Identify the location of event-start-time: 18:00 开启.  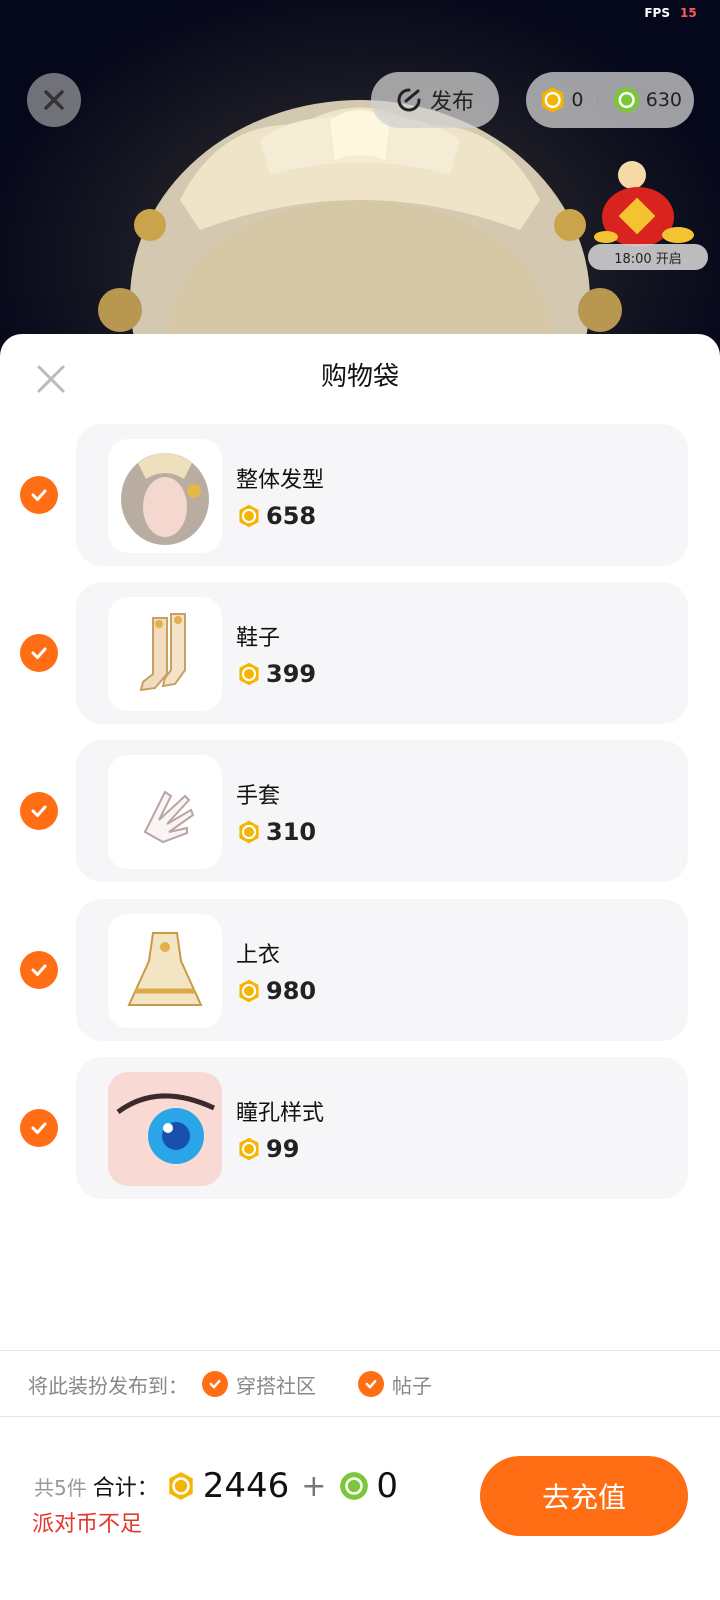
(648, 257).